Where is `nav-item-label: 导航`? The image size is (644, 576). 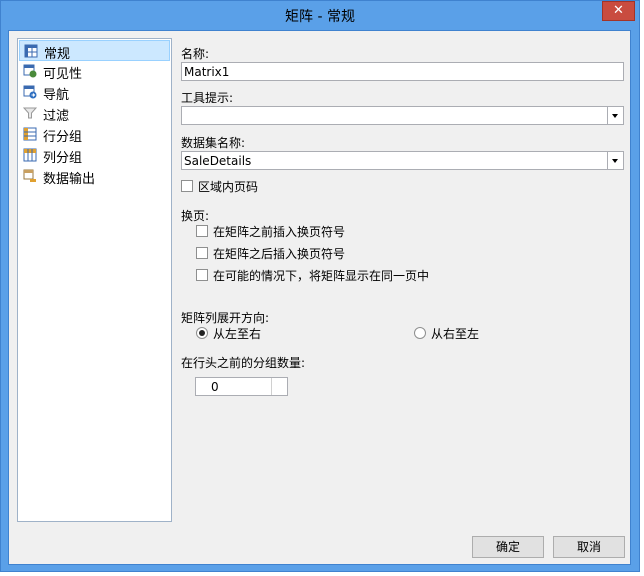
nav-item-label: 导航 is located at coordinates (56, 95).